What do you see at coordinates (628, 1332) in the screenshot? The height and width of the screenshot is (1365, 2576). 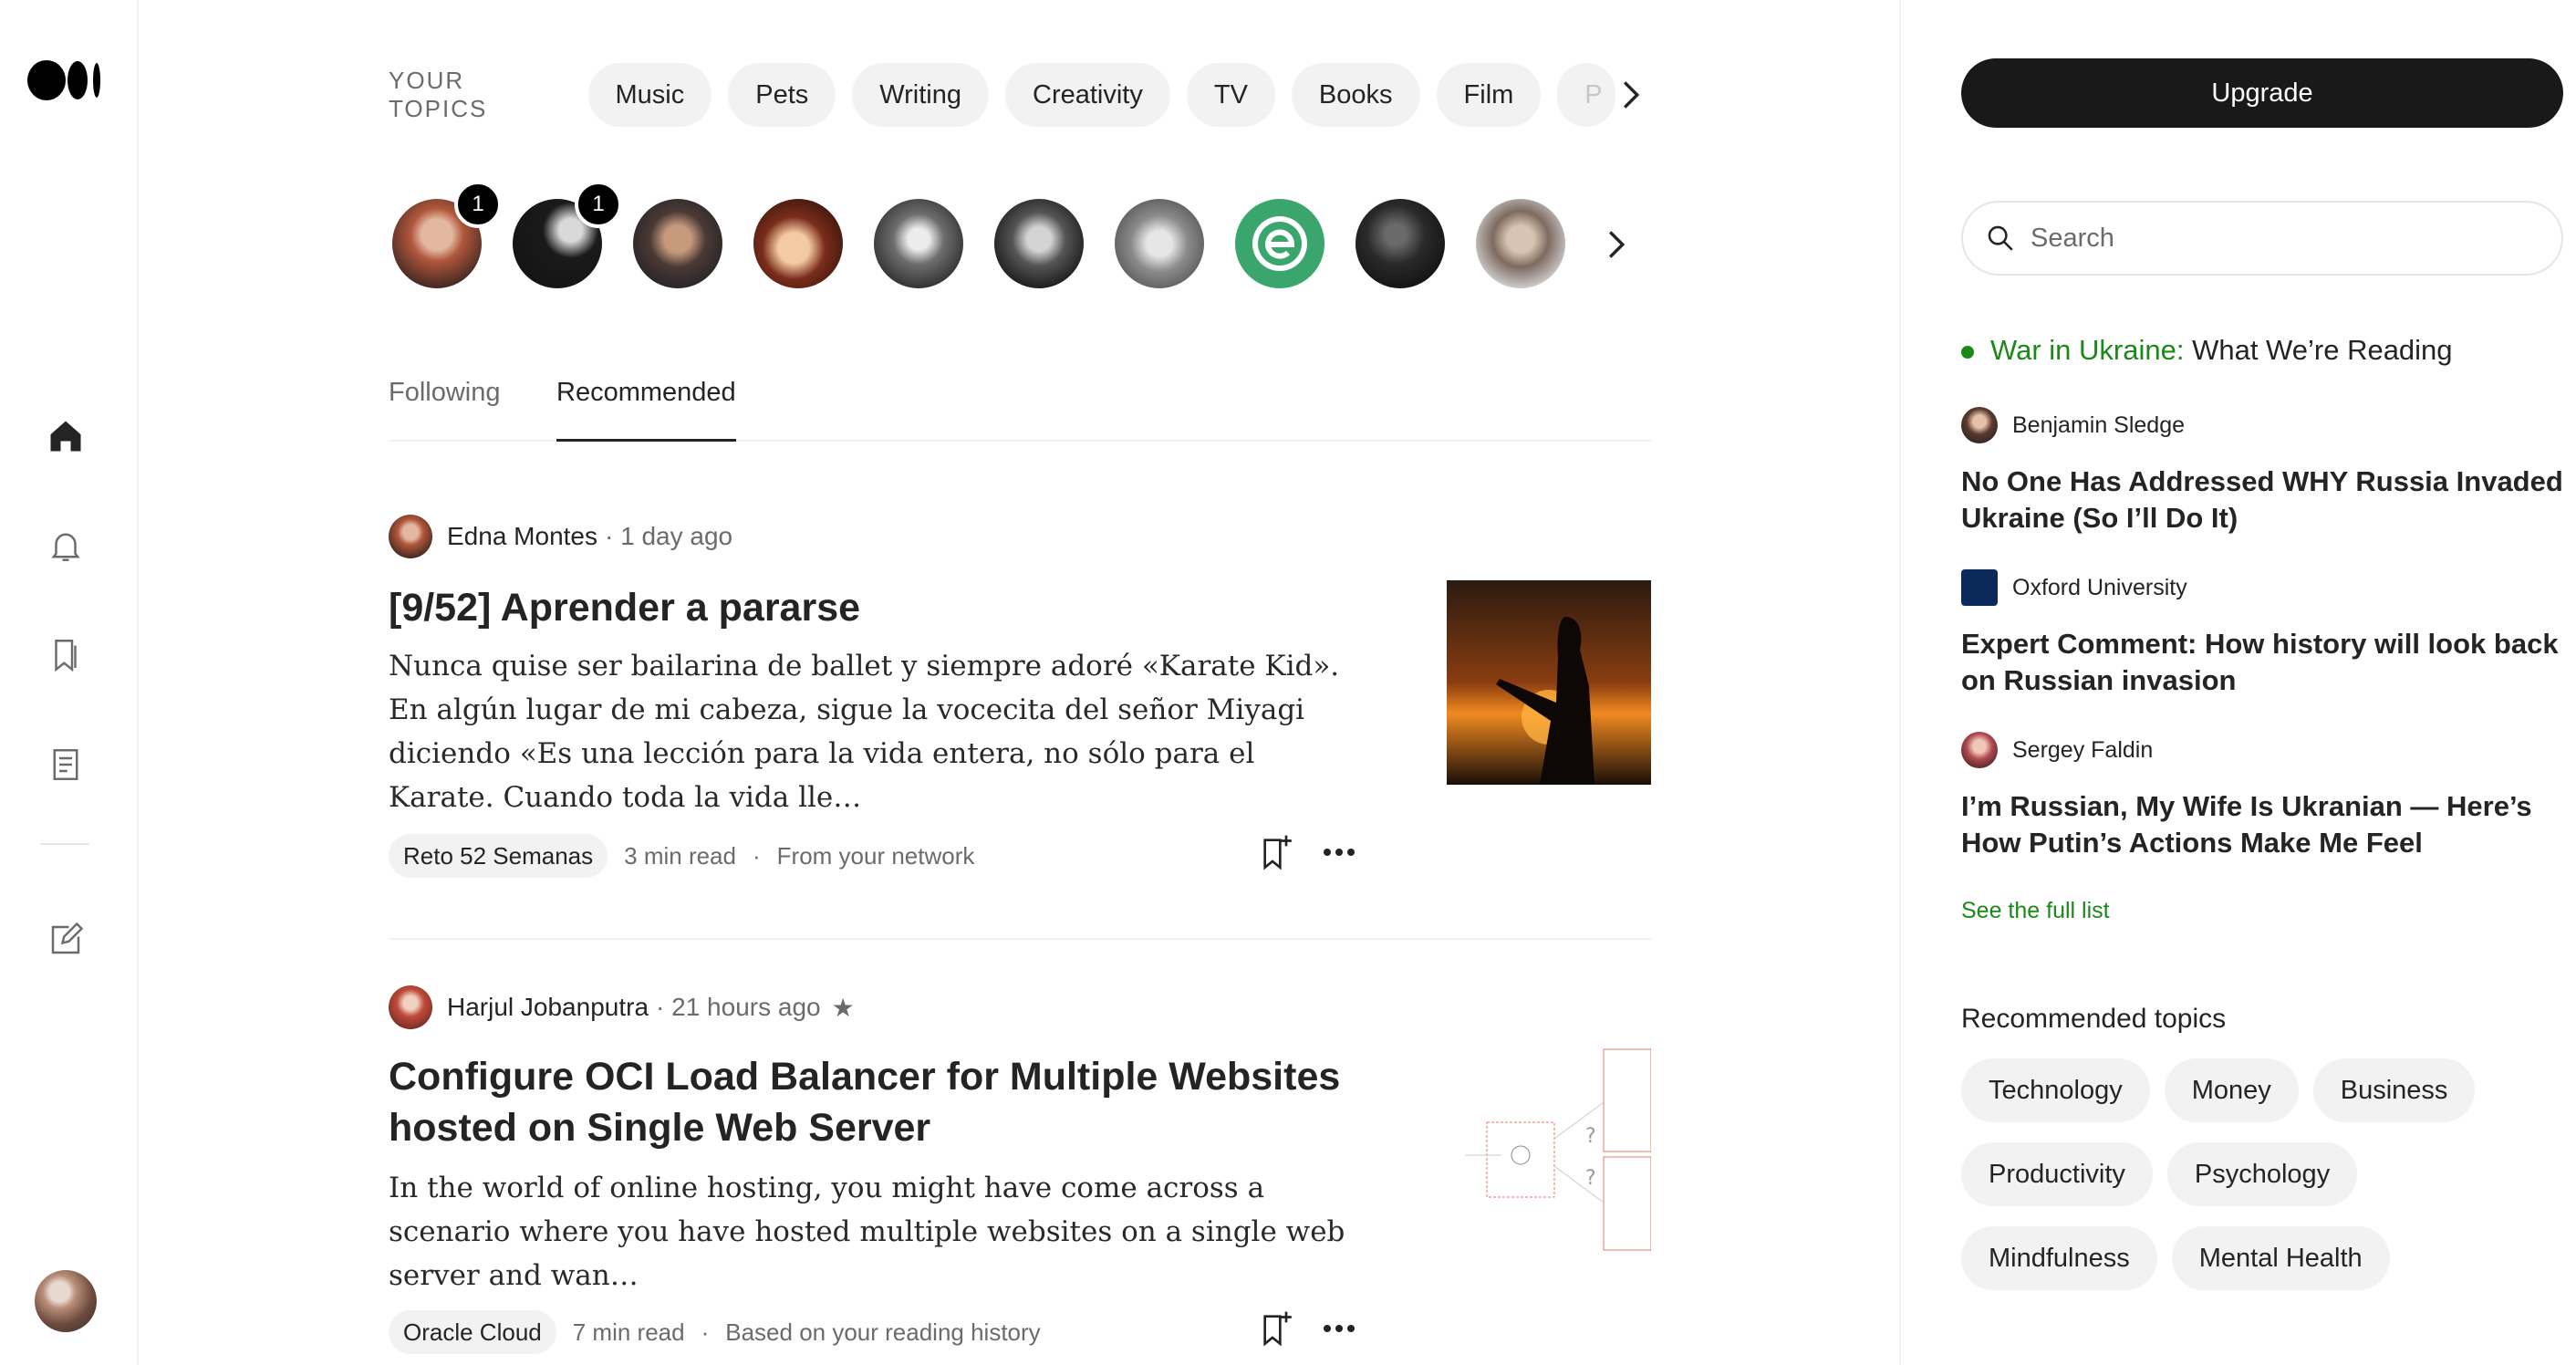 I see `read-time: 7 min read` at bounding box center [628, 1332].